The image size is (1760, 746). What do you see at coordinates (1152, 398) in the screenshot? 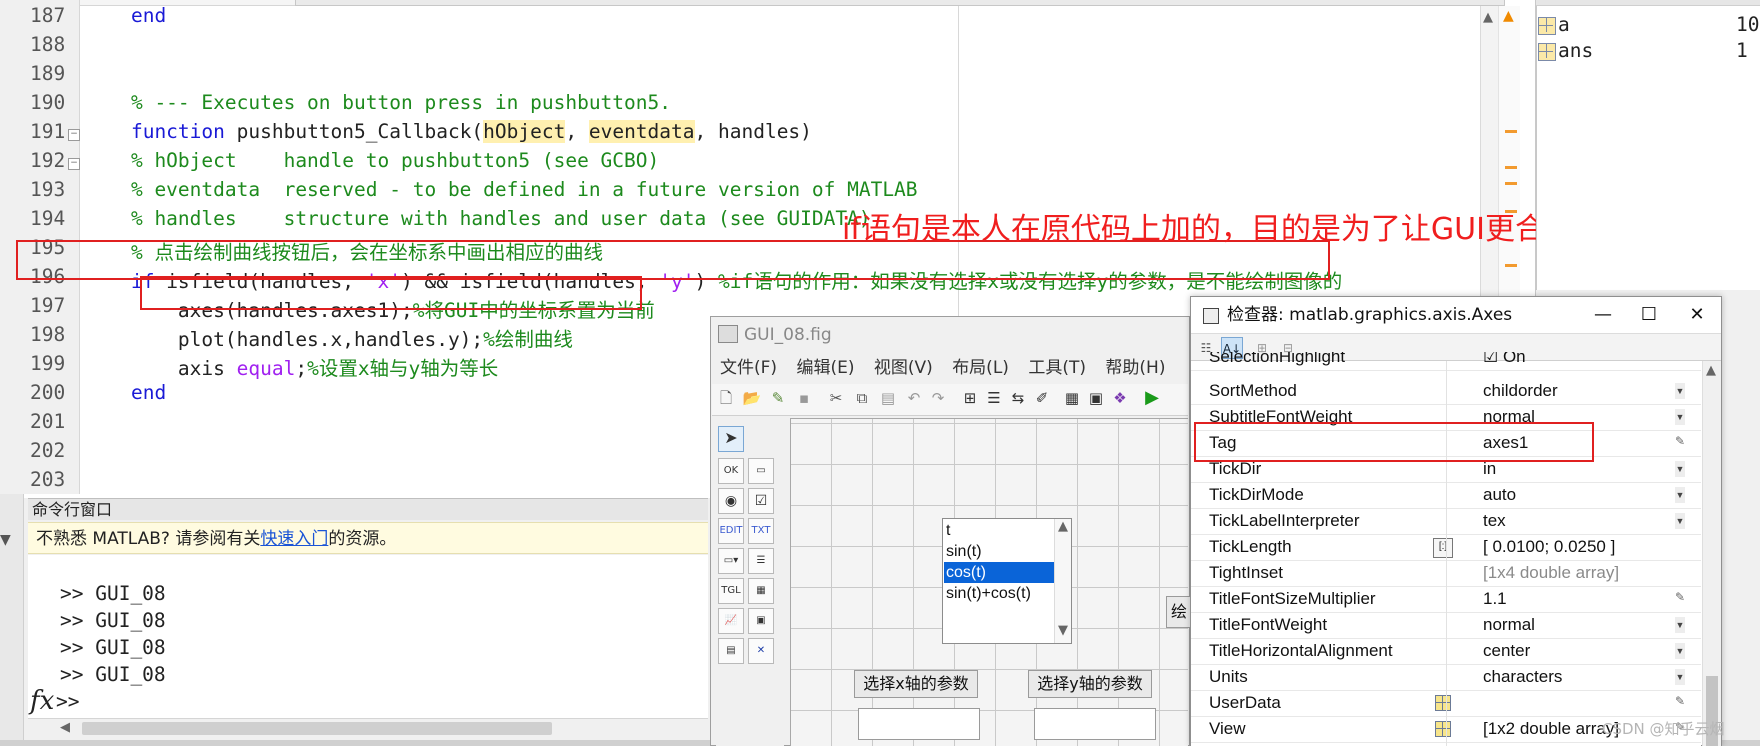
I see `run-icon: ▶` at bounding box center [1152, 398].